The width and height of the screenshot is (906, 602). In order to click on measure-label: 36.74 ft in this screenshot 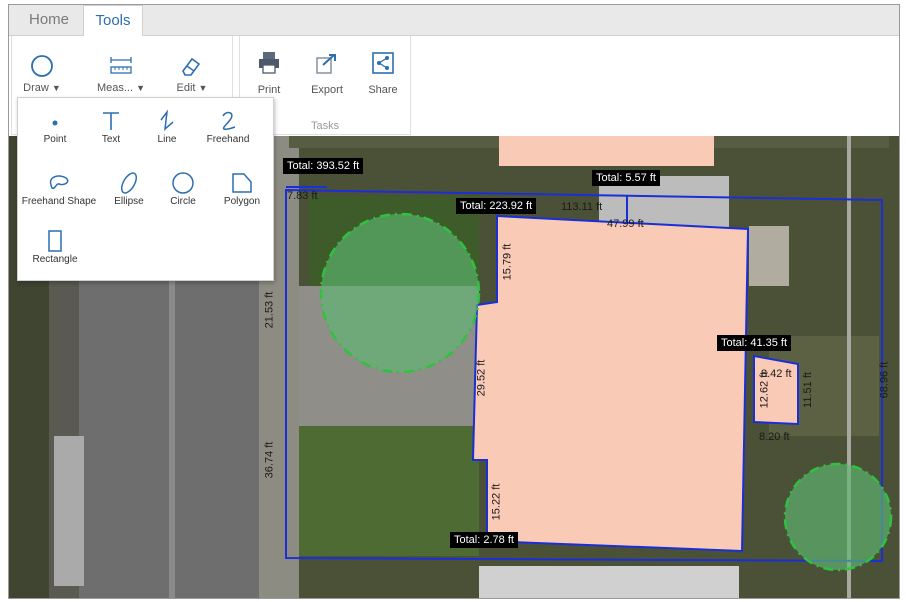, I will do `click(269, 460)`.